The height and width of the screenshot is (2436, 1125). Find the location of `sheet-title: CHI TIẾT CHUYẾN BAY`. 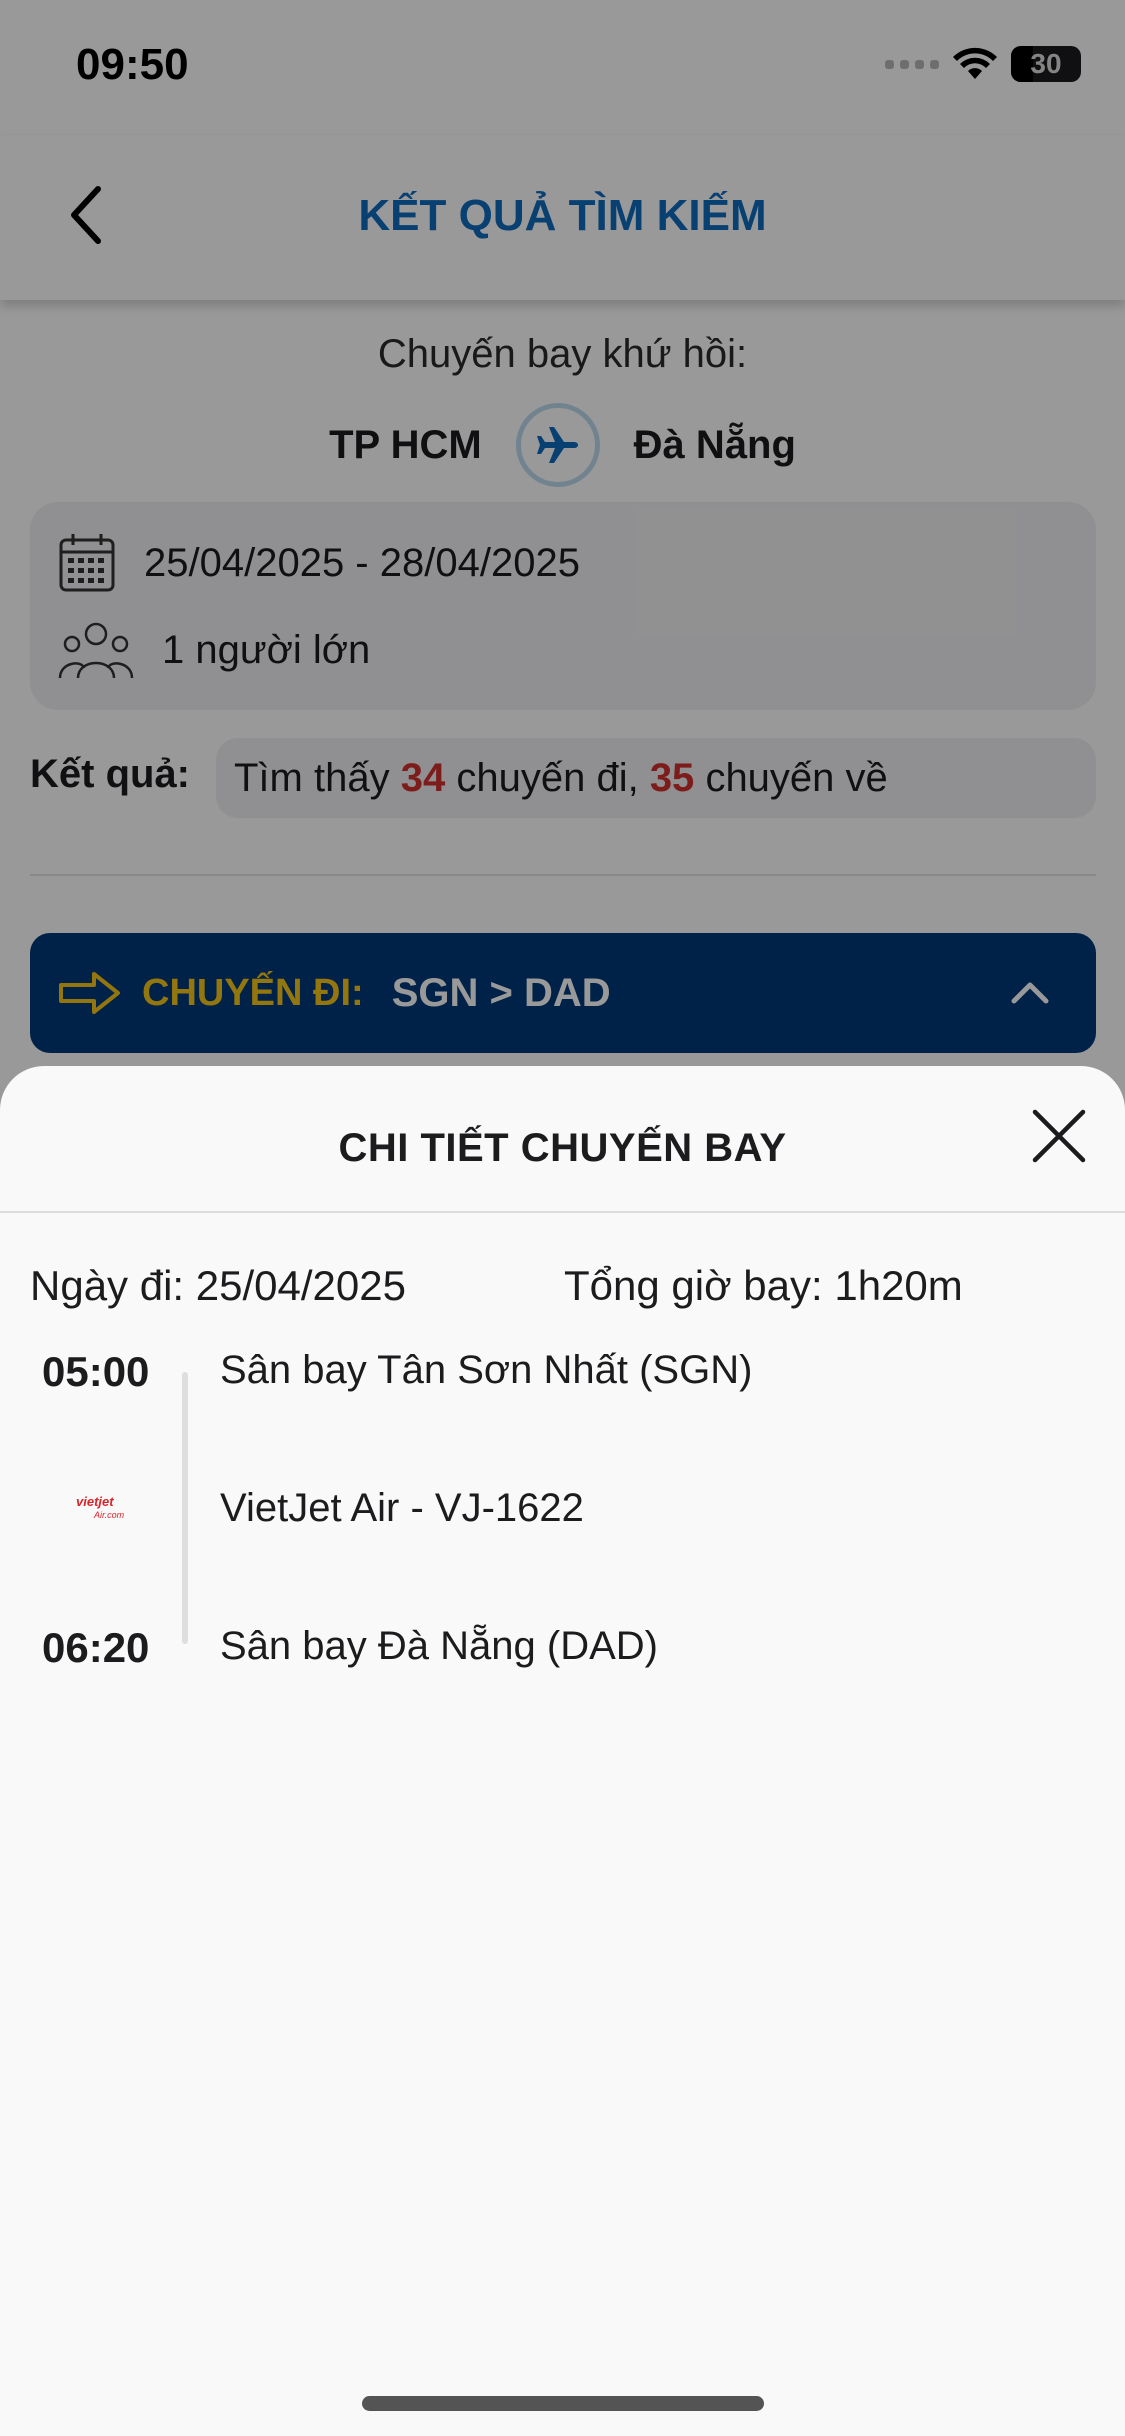

sheet-title: CHI TIẾT CHUYẾN BAY is located at coordinates (562, 1148).